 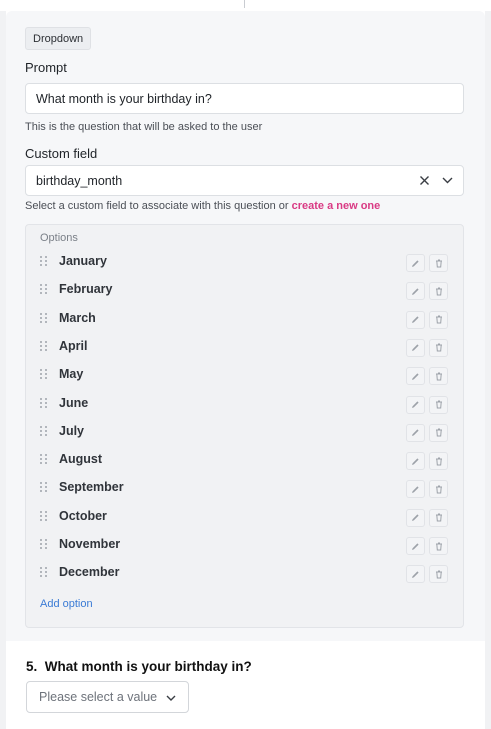 I want to click on option-label: November, so click(x=90, y=544).